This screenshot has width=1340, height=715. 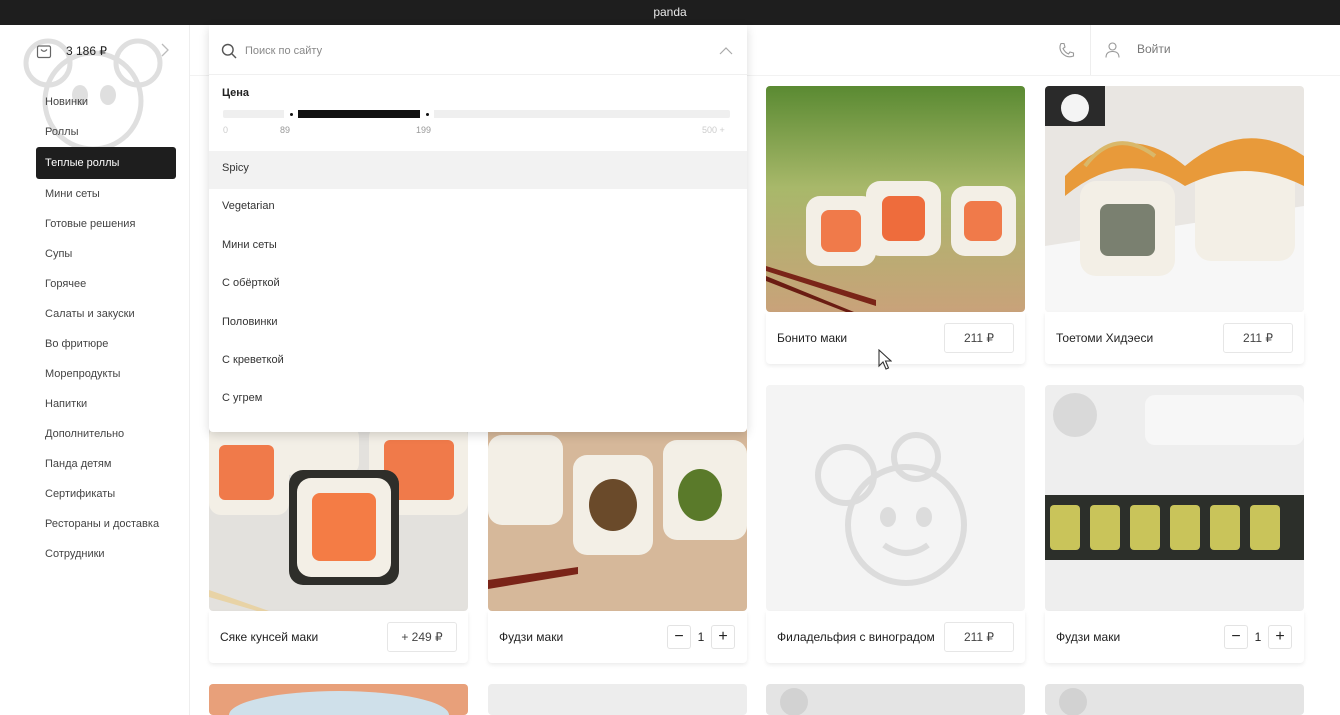 I want to click on product-info-bar: Бонито маки 211 ₽, so click(x=895, y=338).